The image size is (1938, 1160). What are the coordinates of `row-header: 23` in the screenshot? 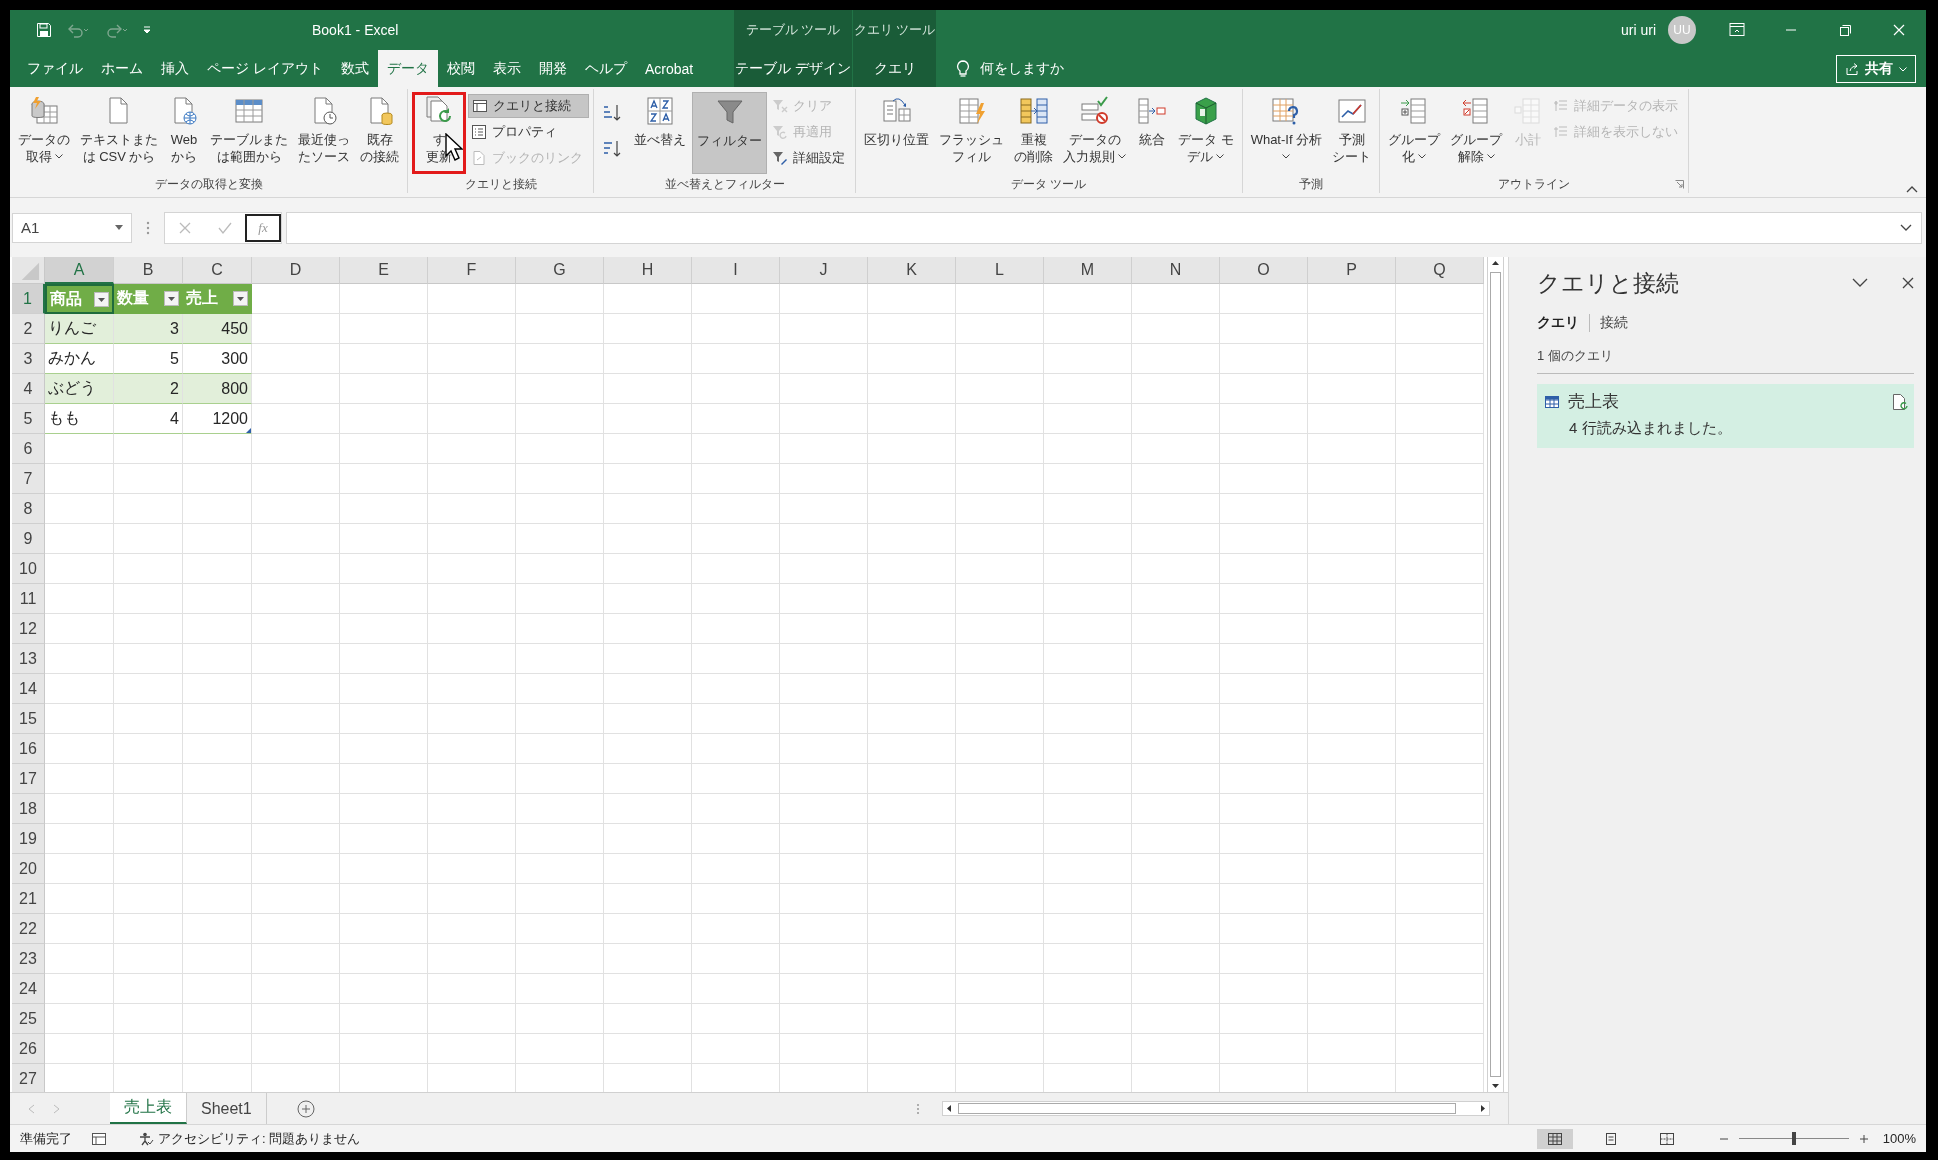 It's located at (28, 959).